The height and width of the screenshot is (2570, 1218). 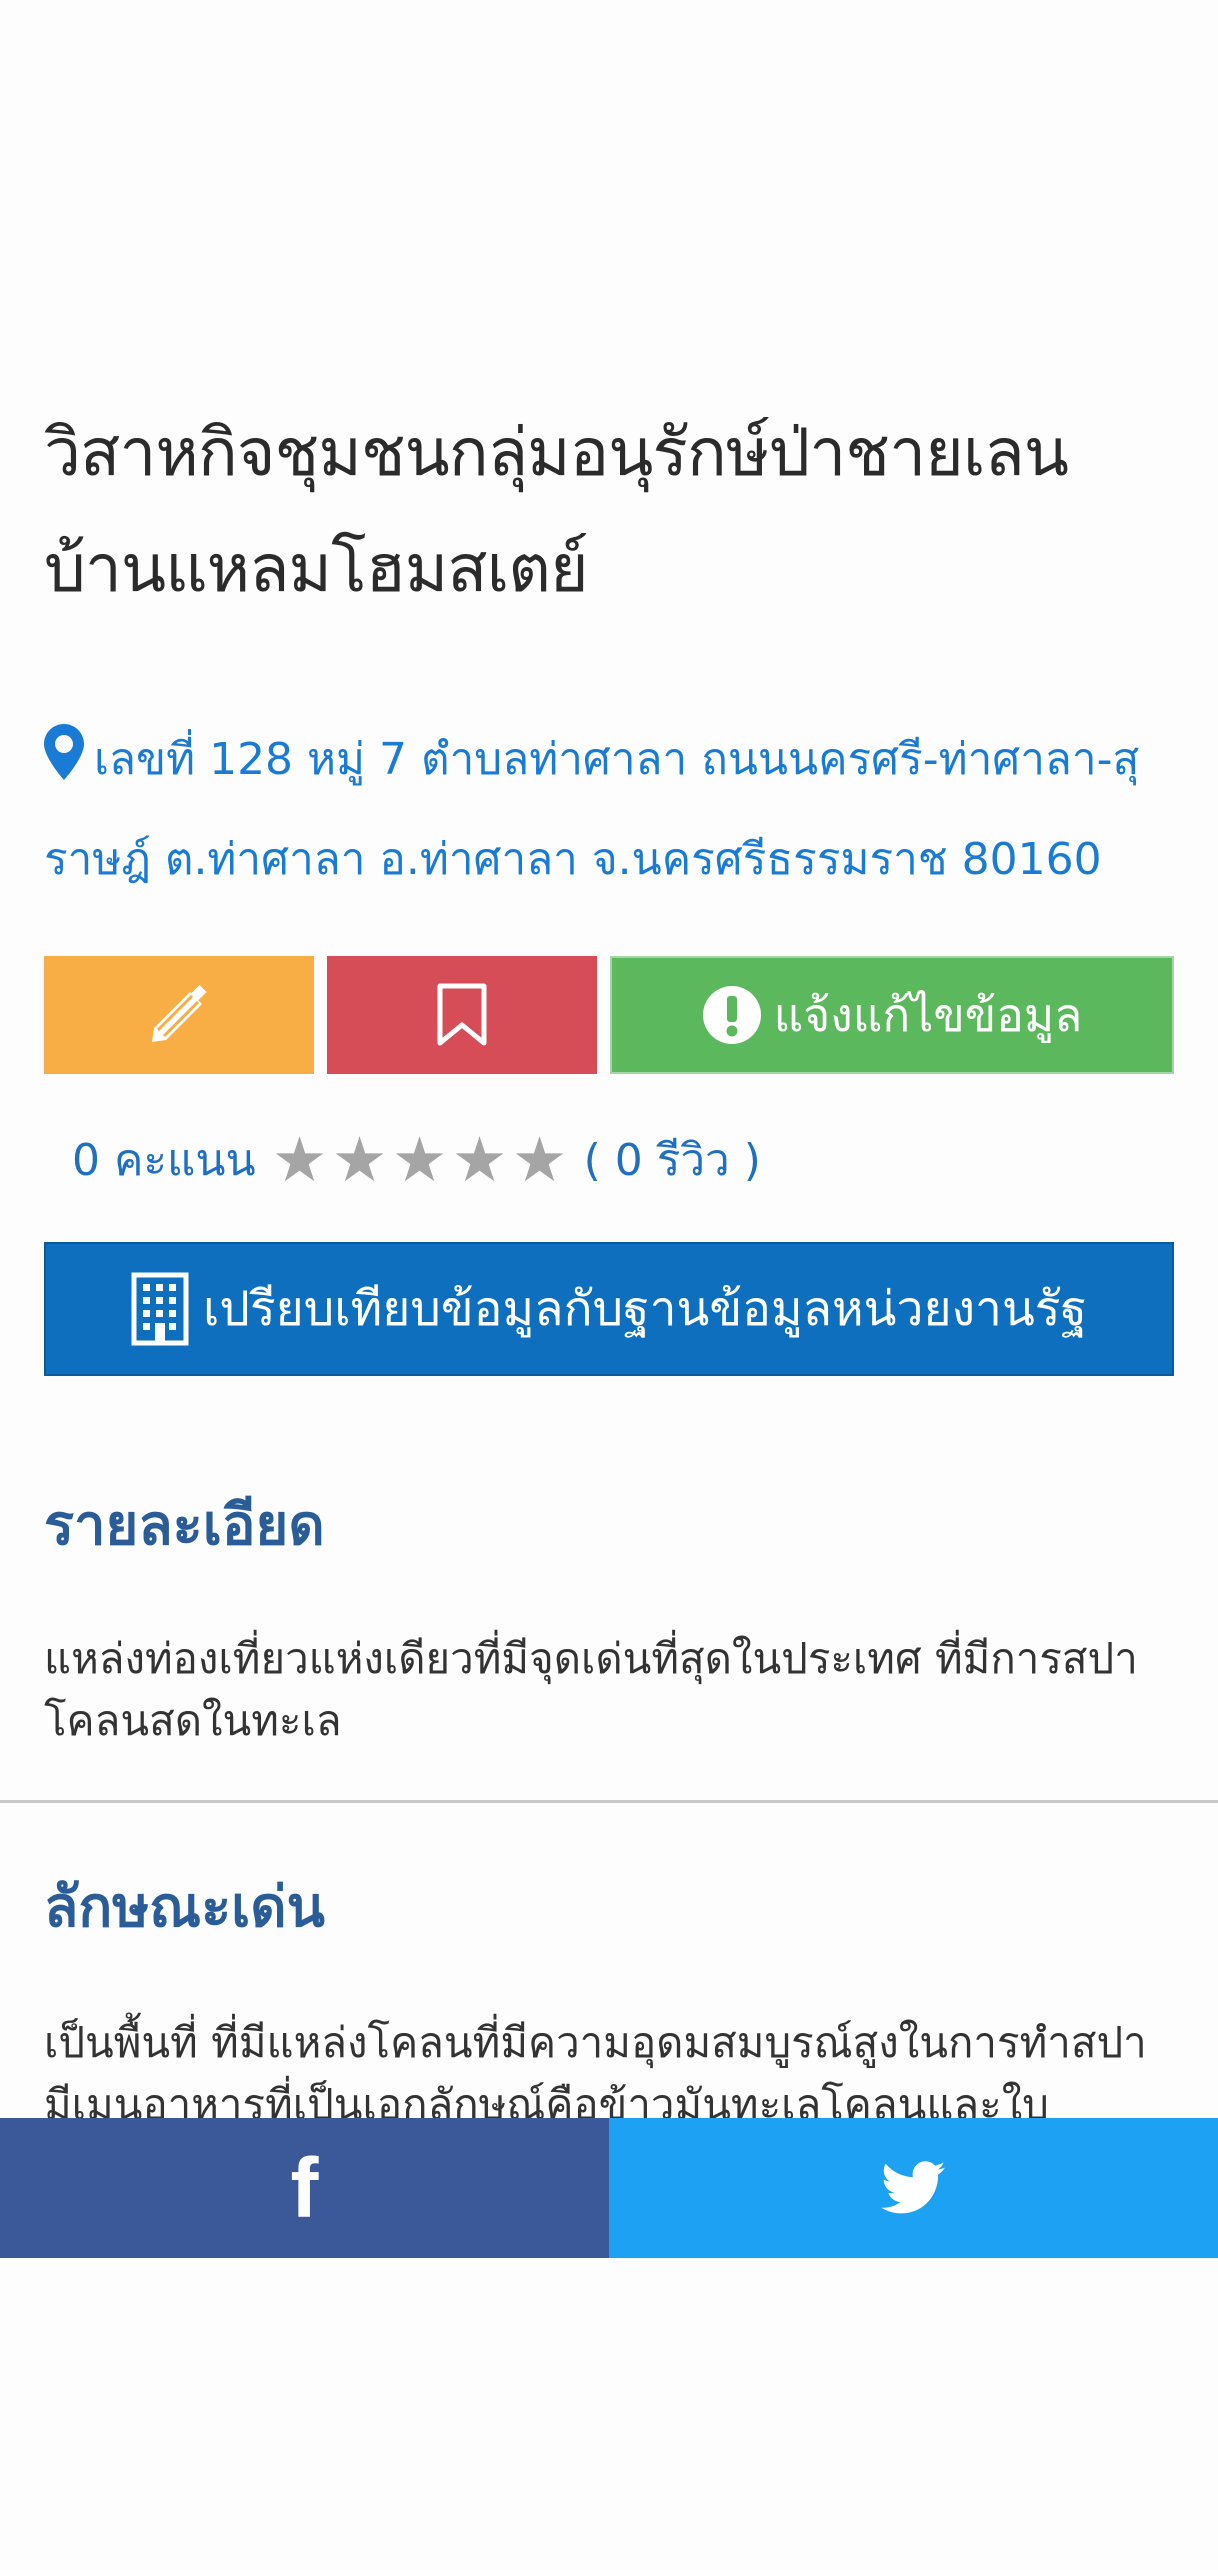 What do you see at coordinates (672, 1160) in the screenshot?
I see `review-count: ( 0 รีวิว )` at bounding box center [672, 1160].